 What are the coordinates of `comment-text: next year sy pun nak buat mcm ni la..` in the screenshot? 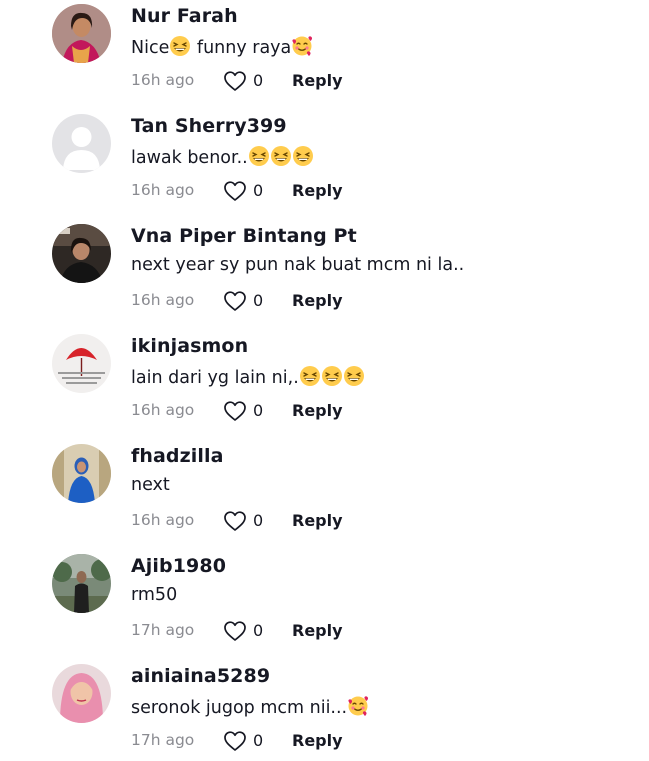 It's located at (297, 265).